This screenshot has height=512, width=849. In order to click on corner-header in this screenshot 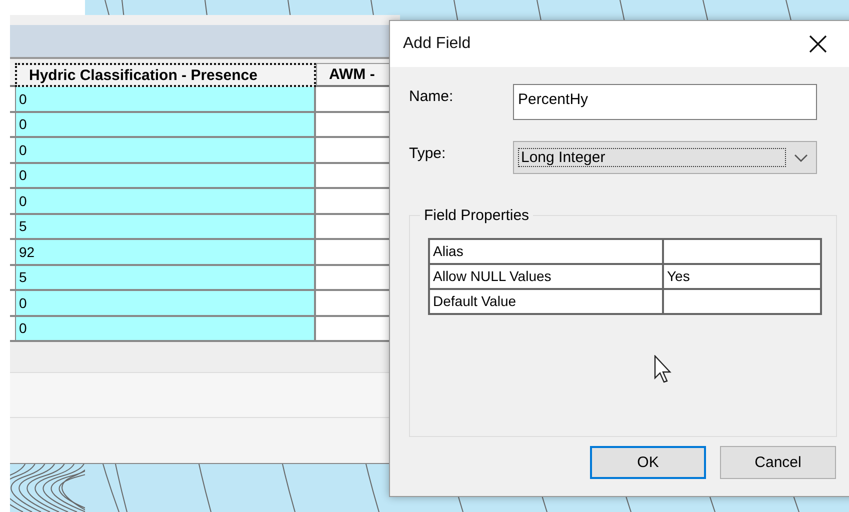, I will do `click(12, 75)`.